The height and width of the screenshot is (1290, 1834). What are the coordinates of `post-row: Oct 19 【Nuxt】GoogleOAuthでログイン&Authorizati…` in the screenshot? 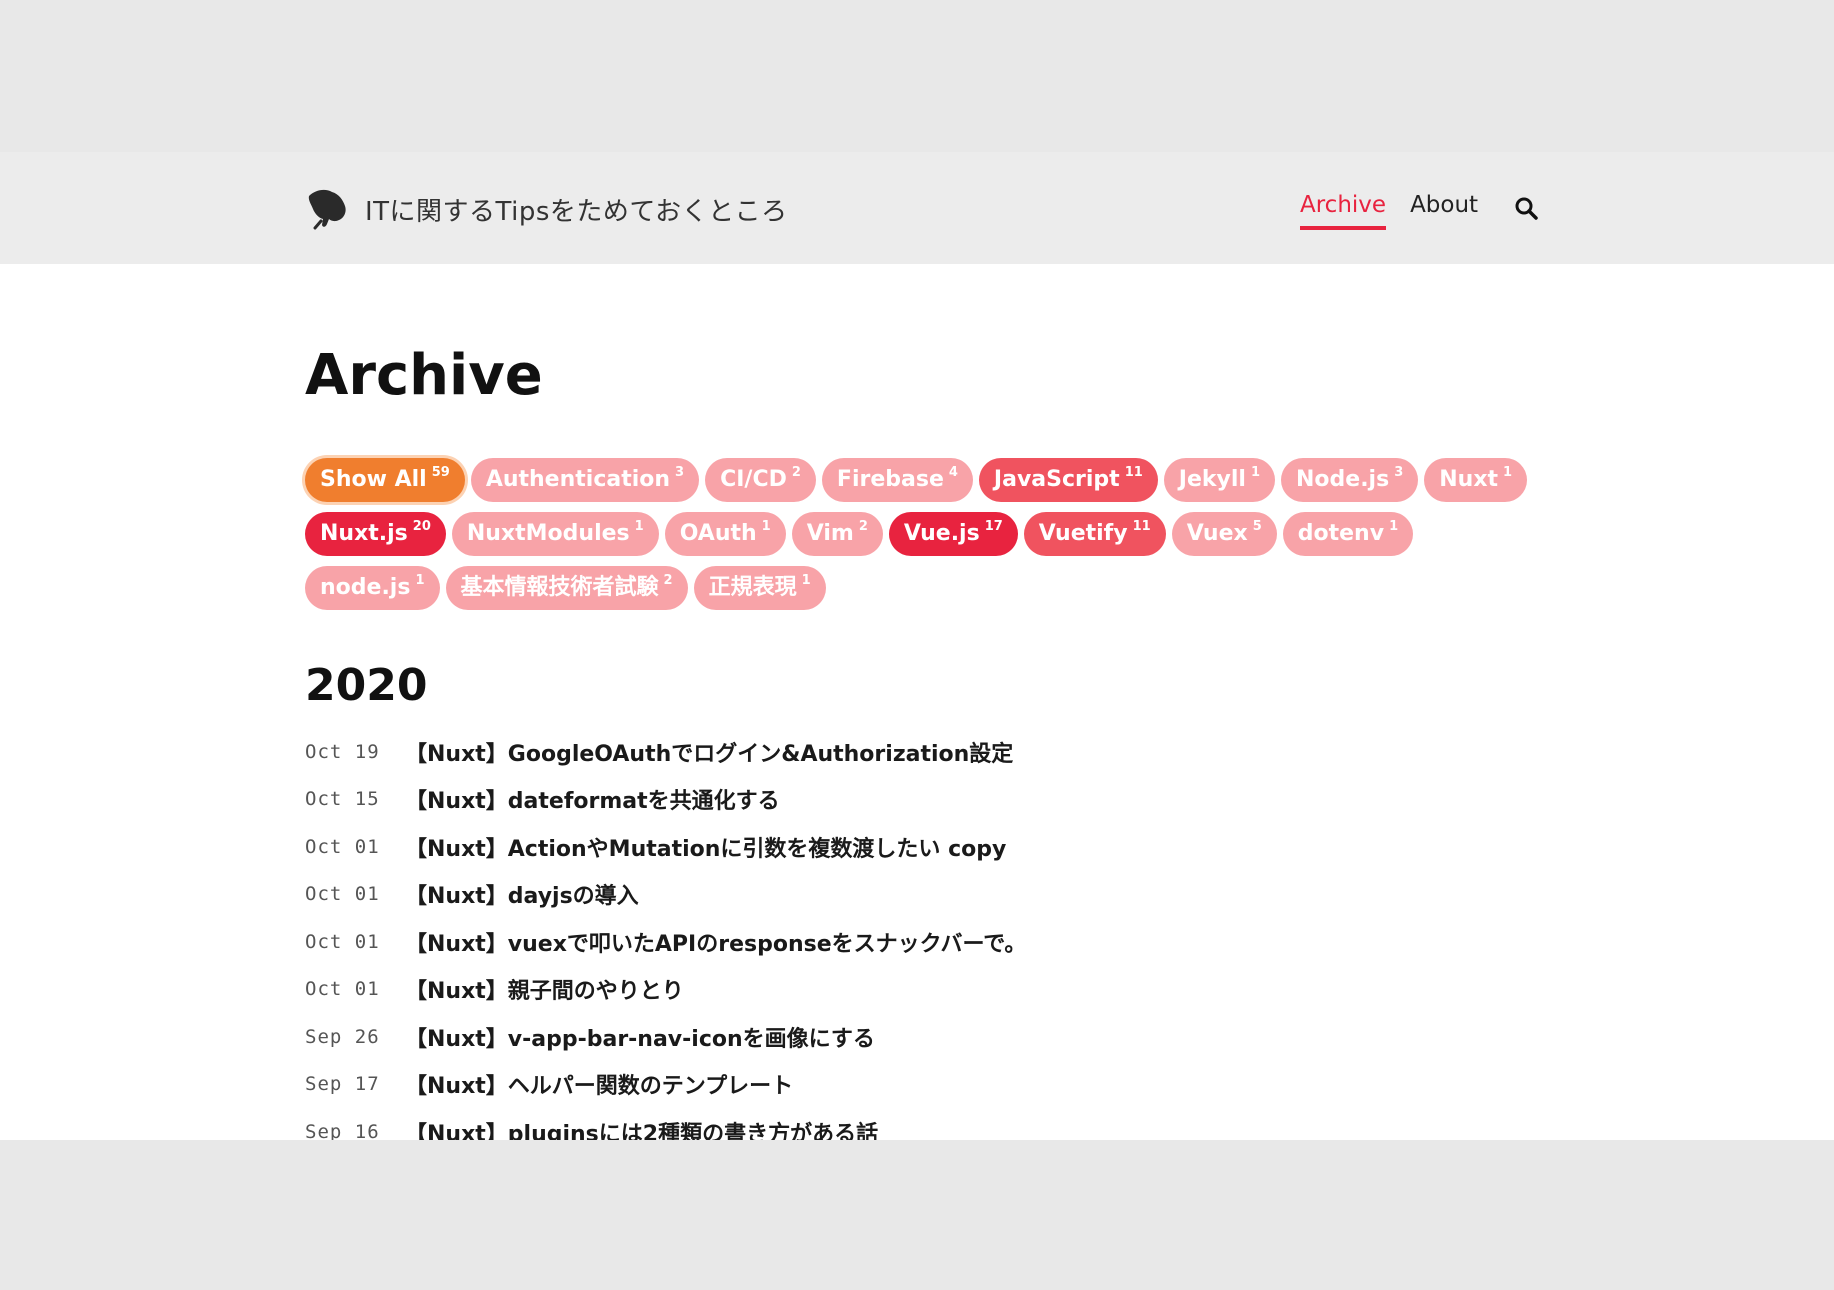 It's located at (920, 752).